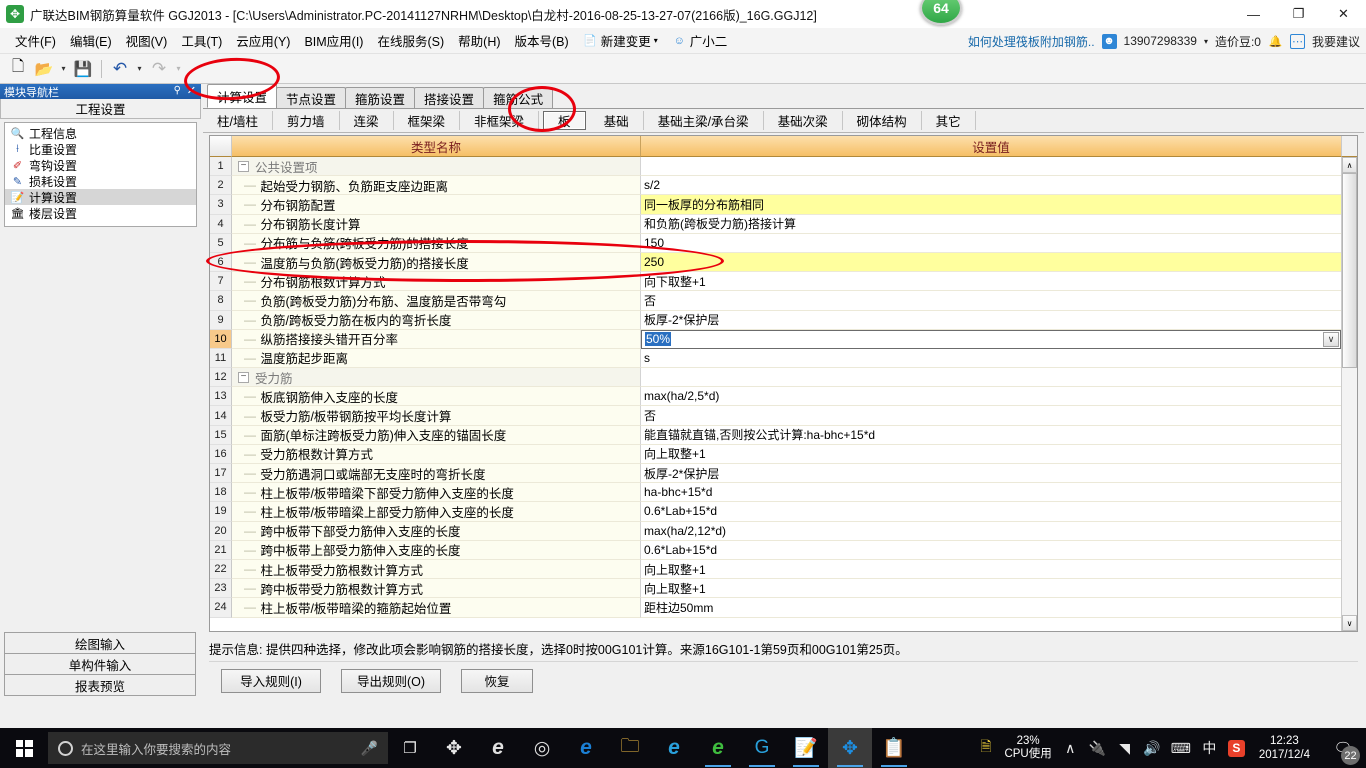 The width and height of the screenshot is (1366, 768). Describe the element at coordinates (991, 243) in the screenshot. I see `row-setting-value: 150` at that location.